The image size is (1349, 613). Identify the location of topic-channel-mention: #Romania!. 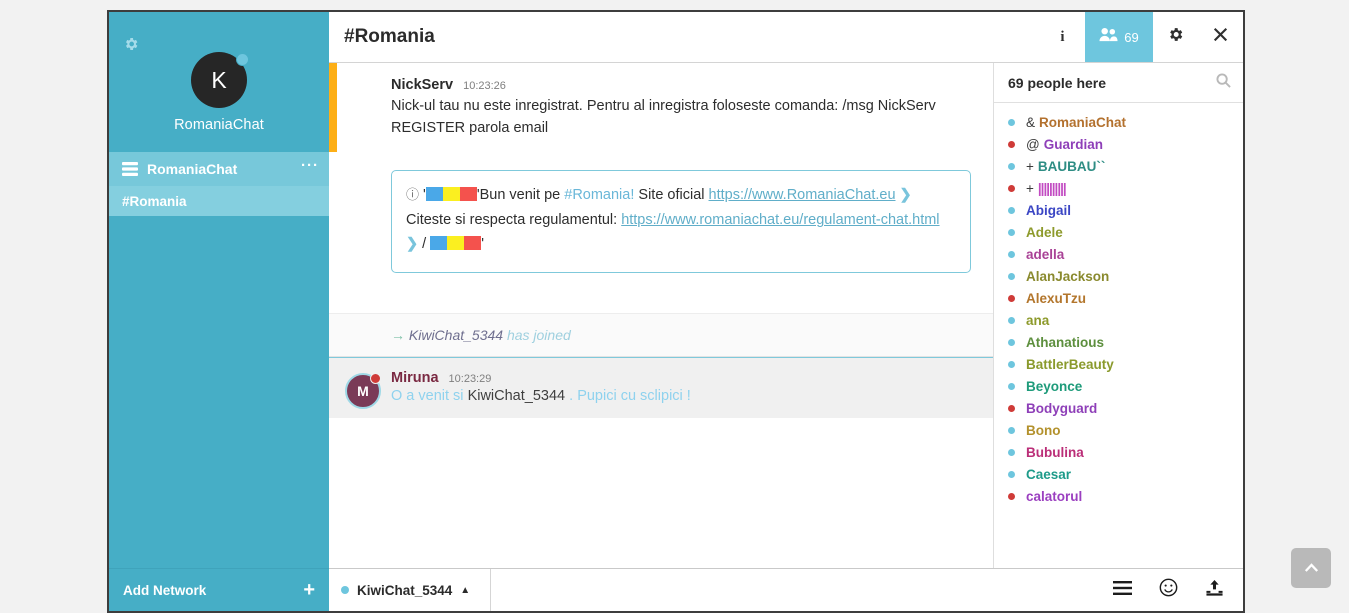
(599, 195).